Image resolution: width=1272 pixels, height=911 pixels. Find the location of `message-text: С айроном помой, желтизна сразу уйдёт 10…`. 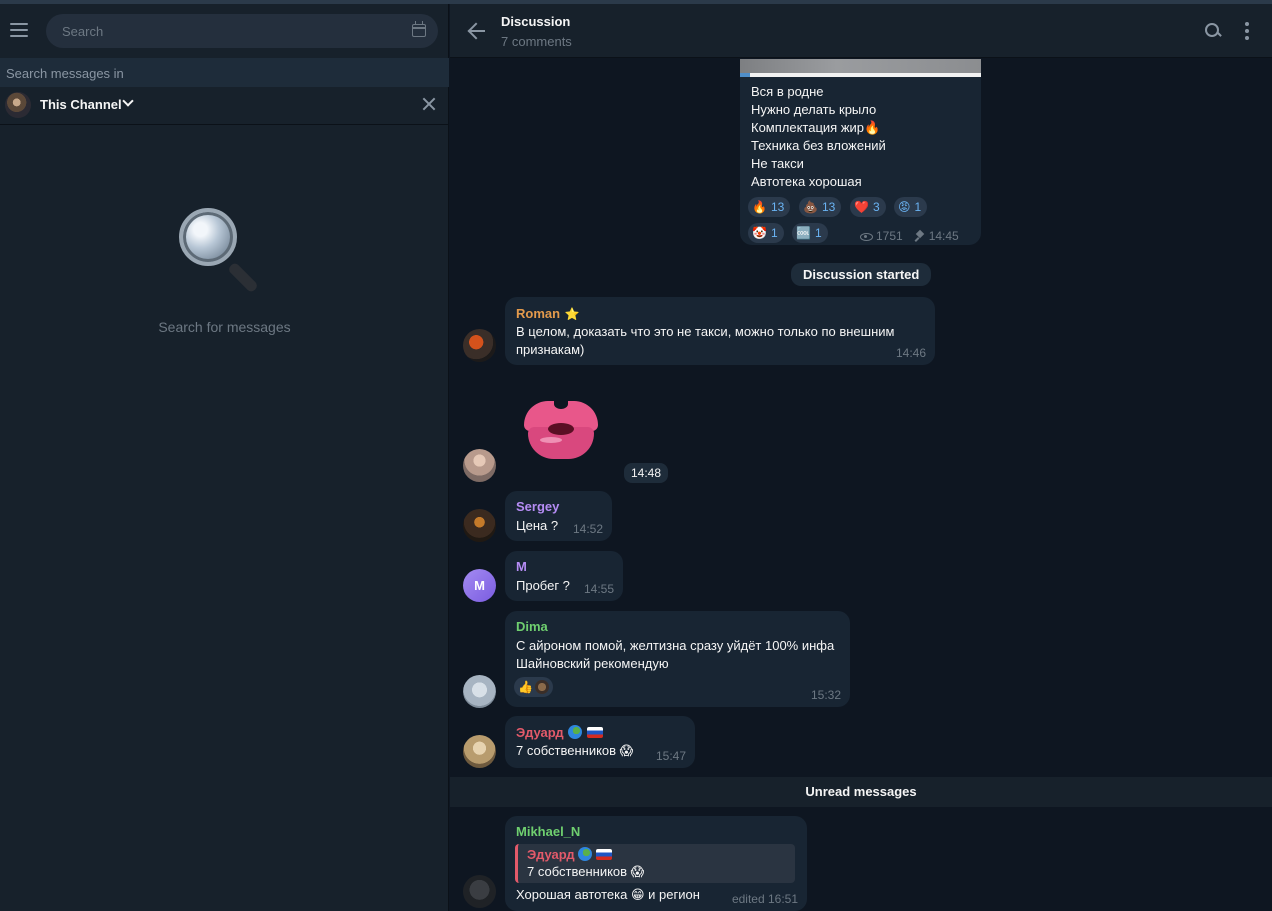

message-text: С айроном помой, желтизна сразу уйдёт 10… is located at coordinates (675, 655).